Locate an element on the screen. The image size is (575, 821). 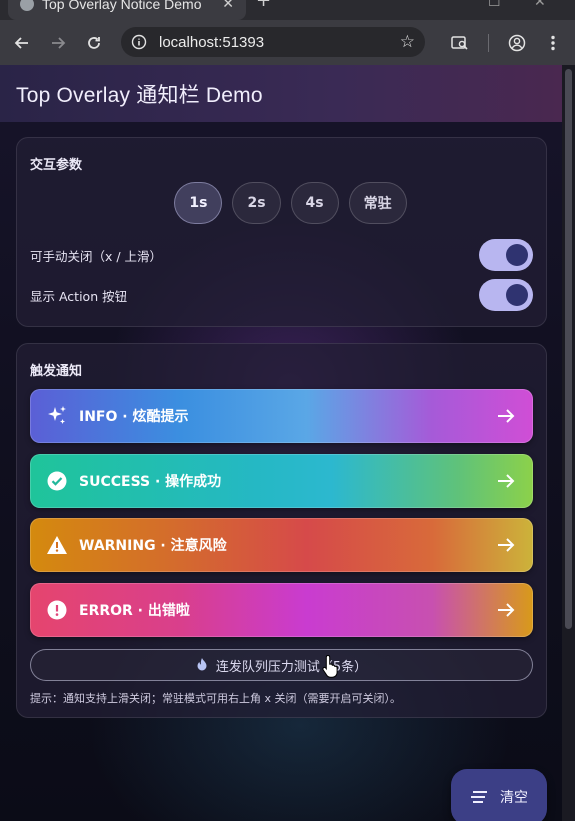
duration-chip-2s: 2s is located at coordinates (256, 203).